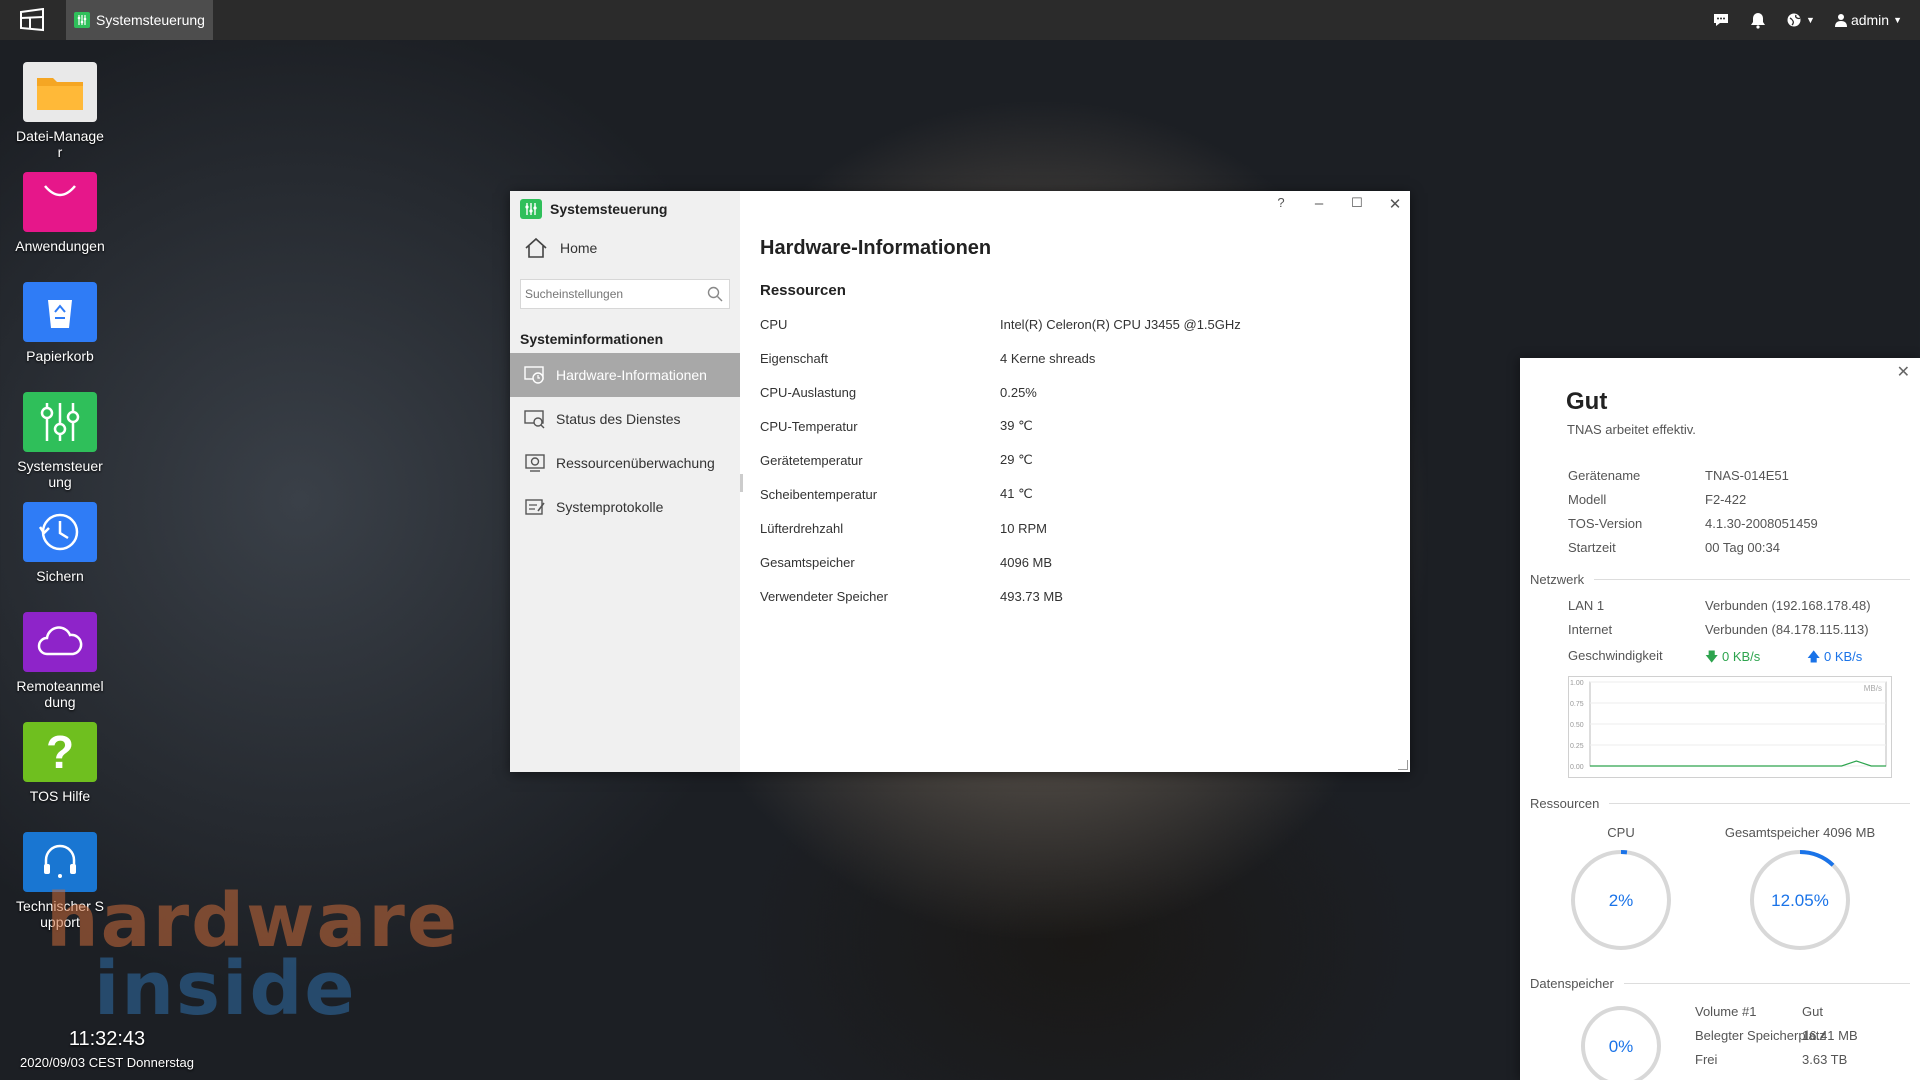 This screenshot has height=1080, width=1920. Describe the element at coordinates (1730, 727) in the screenshot. I see `chart-frame` at that location.